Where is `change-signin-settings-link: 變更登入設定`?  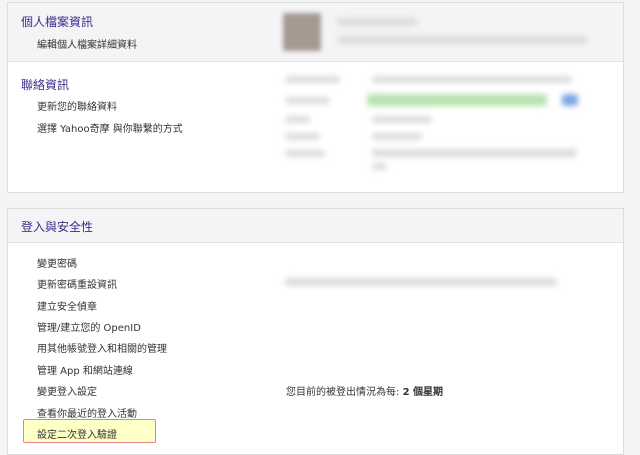 change-signin-settings-link: 變更登入設定 is located at coordinates (67, 390).